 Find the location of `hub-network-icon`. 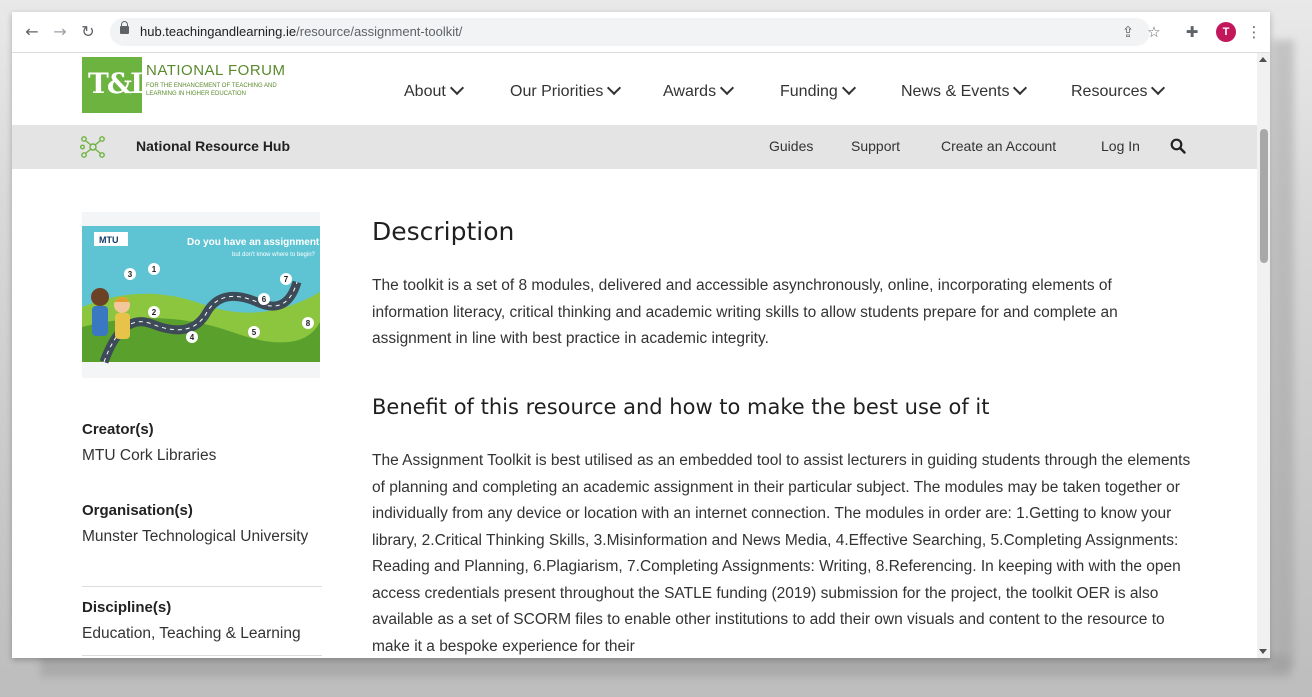

hub-network-icon is located at coordinates (92, 147).